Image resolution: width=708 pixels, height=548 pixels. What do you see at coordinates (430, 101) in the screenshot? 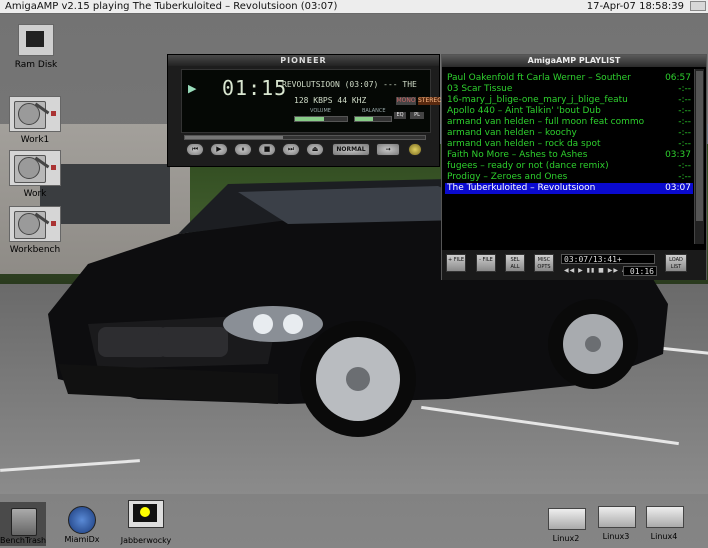
I see `stereo-indicator: STEREO` at bounding box center [430, 101].